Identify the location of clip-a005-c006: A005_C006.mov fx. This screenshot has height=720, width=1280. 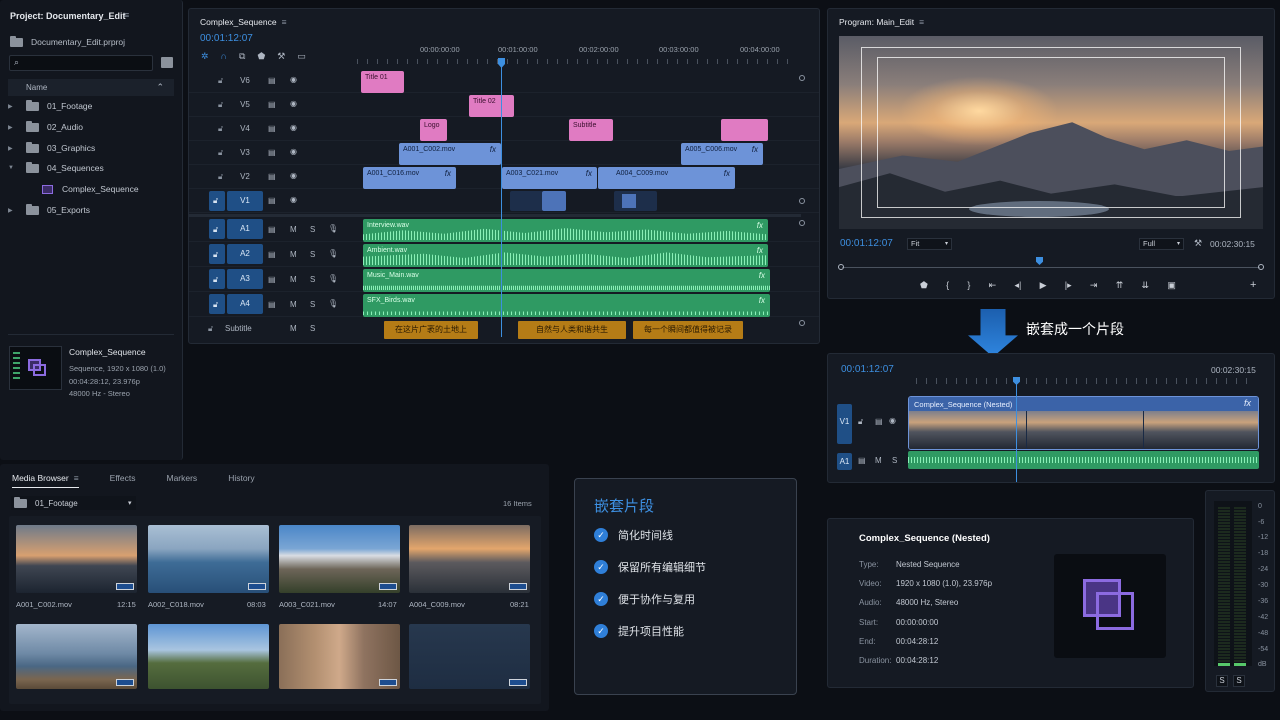
(722, 154).